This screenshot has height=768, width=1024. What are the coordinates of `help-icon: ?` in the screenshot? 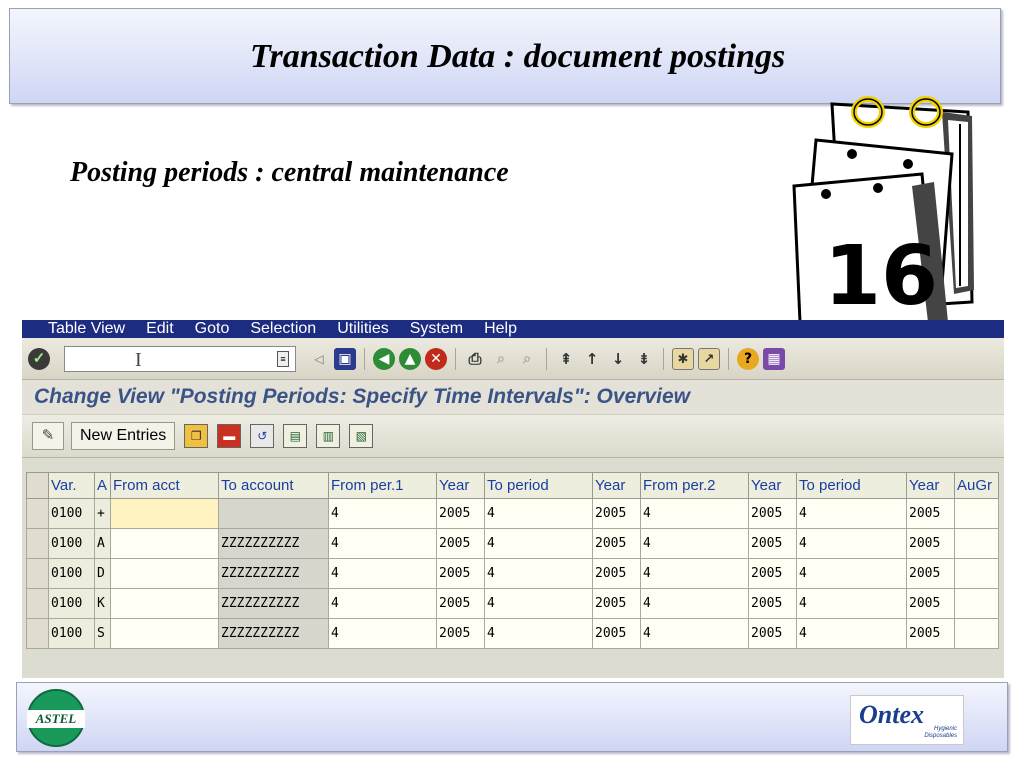 It's located at (748, 358).